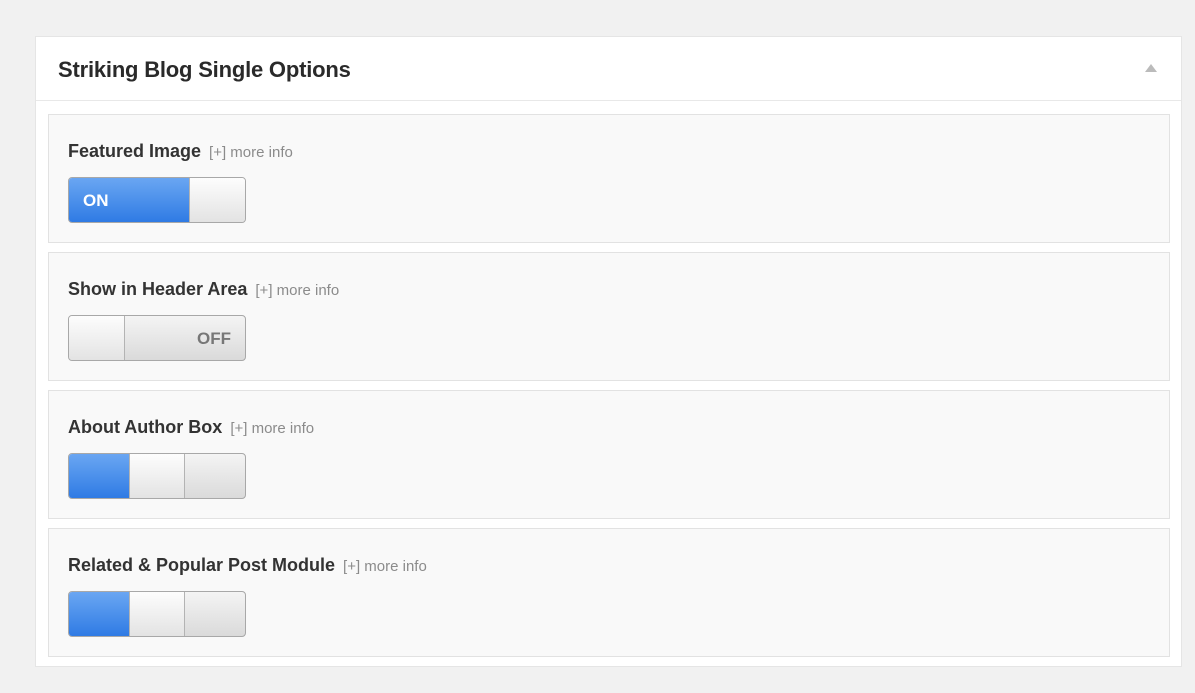  I want to click on about-author-toggle, so click(157, 476).